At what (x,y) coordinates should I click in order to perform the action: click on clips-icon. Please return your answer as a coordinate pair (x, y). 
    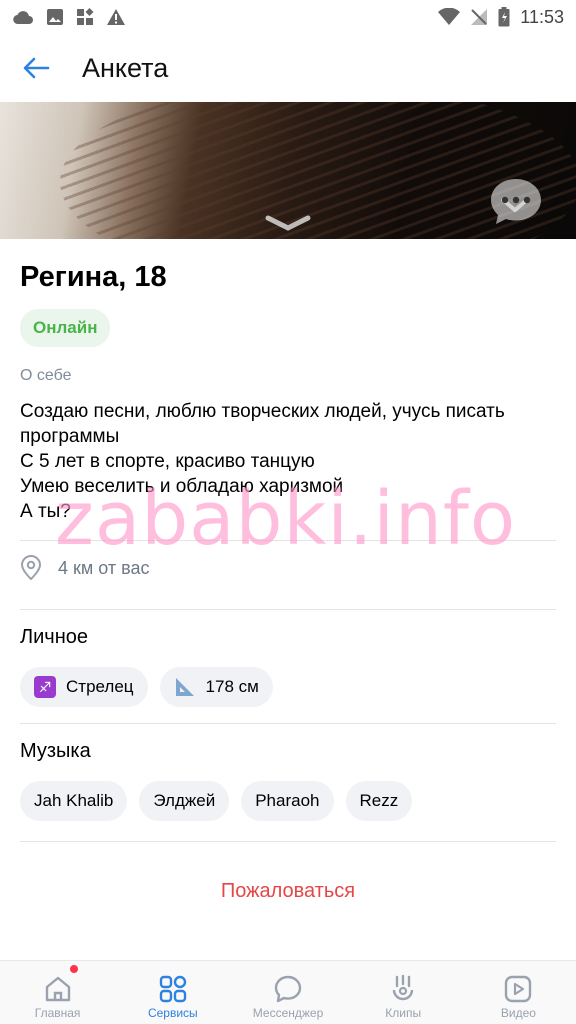
    Looking at the image, I should click on (403, 987).